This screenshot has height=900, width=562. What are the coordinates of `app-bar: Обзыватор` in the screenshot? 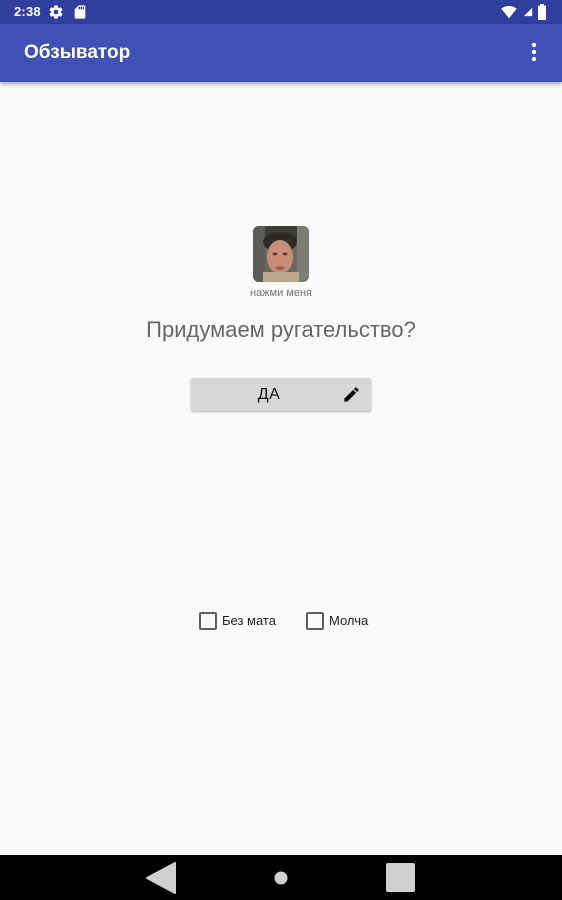 It's located at (281, 53).